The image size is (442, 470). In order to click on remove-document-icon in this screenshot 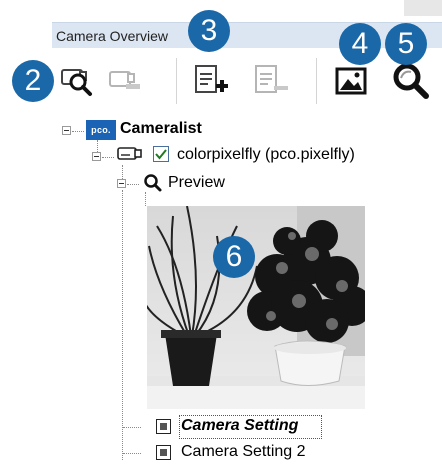, I will do `click(271, 79)`.